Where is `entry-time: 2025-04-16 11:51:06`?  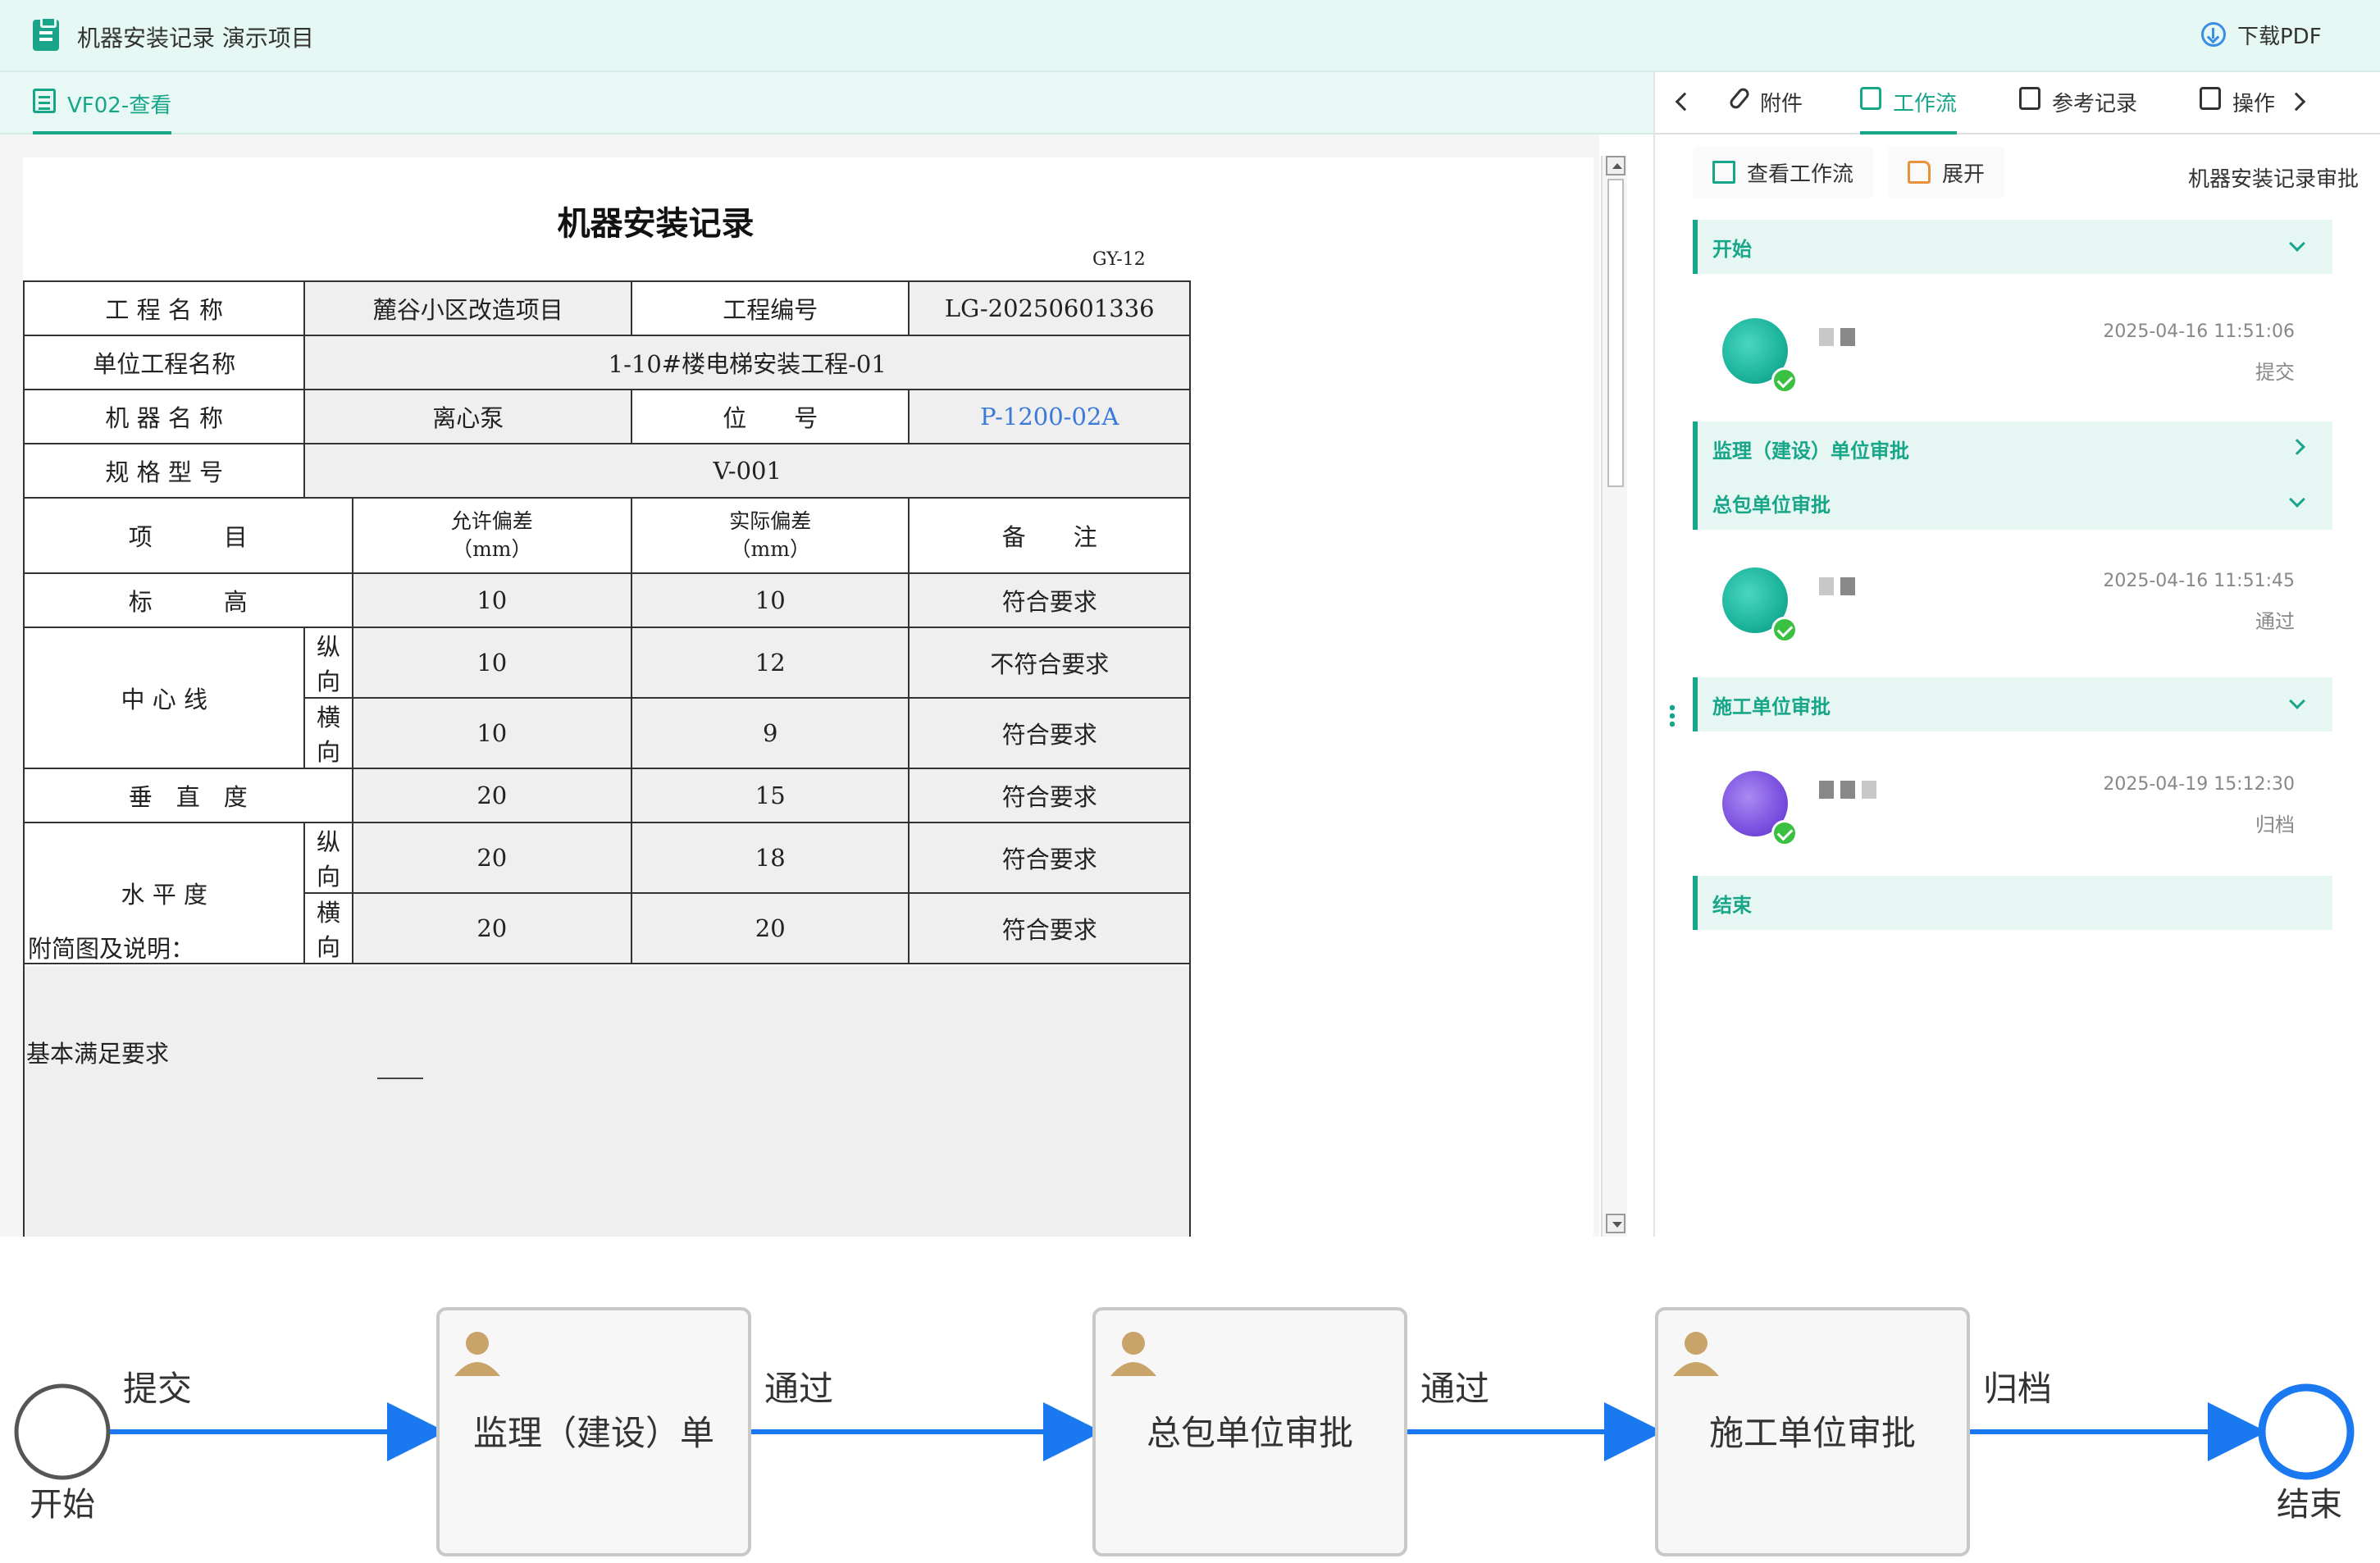
entry-time: 2025-04-16 11:51:06 is located at coordinates (2199, 332).